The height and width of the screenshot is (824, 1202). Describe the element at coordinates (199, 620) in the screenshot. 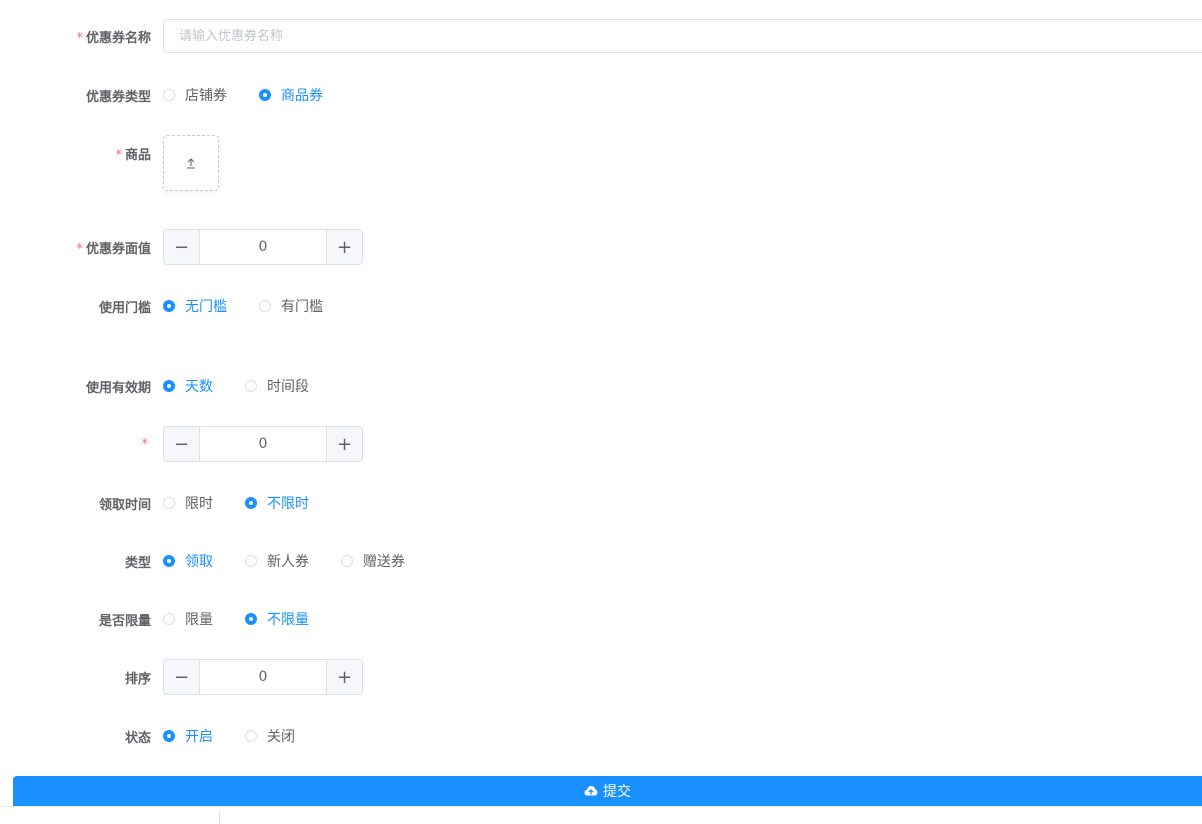

I see `radio-label: 限量` at that location.